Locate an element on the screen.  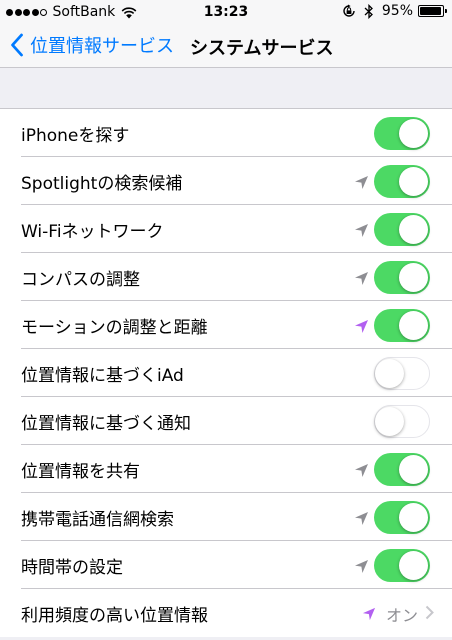
settings-row: 携帯電話通信網検索 is located at coordinates (226, 517).